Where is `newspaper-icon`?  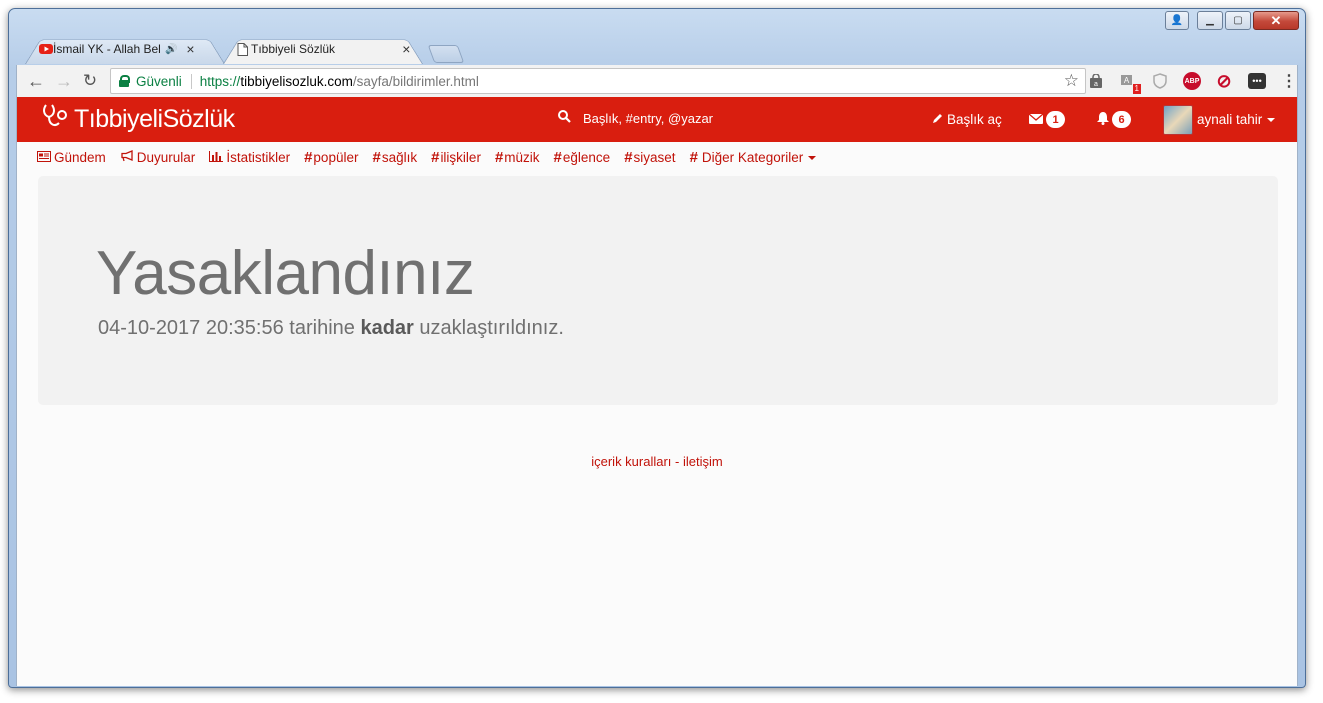
newspaper-icon is located at coordinates (44, 157).